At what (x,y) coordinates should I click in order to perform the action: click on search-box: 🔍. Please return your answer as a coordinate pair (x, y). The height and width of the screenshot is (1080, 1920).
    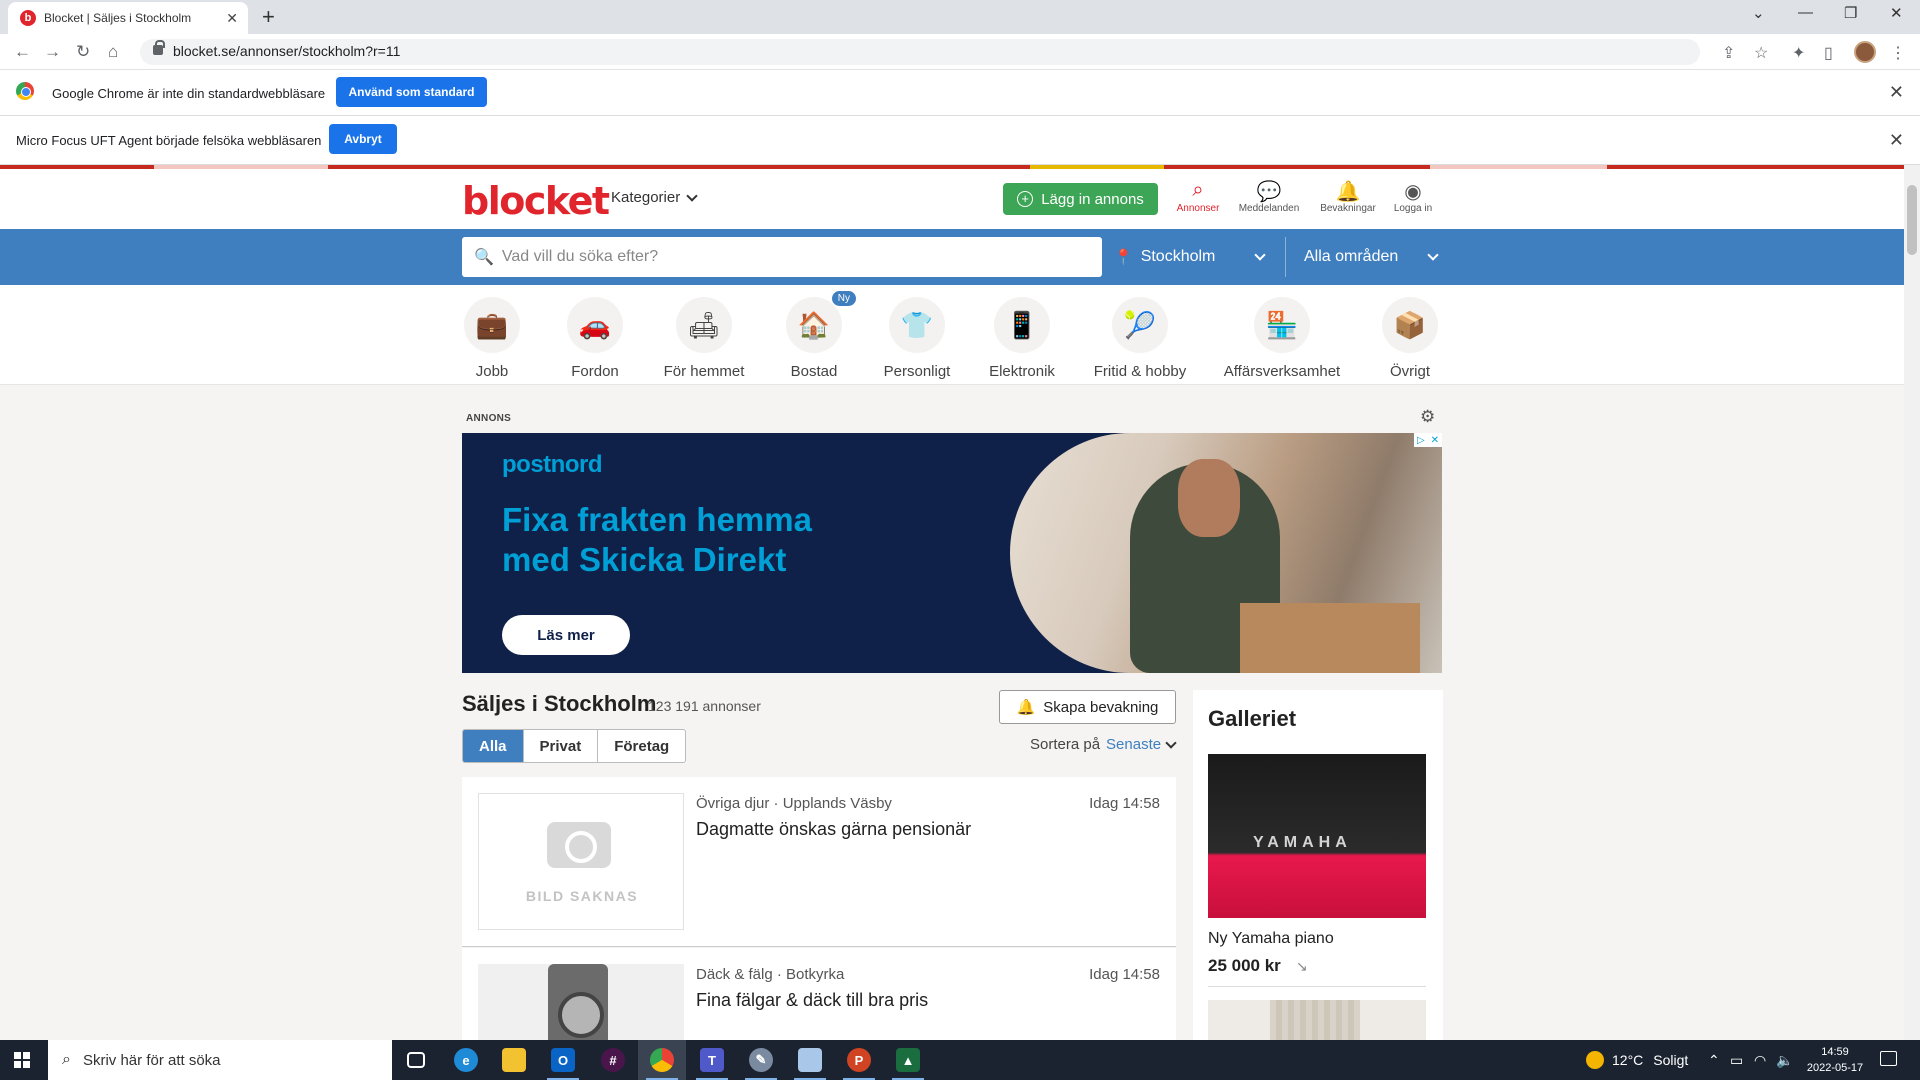
    Looking at the image, I should click on (782, 257).